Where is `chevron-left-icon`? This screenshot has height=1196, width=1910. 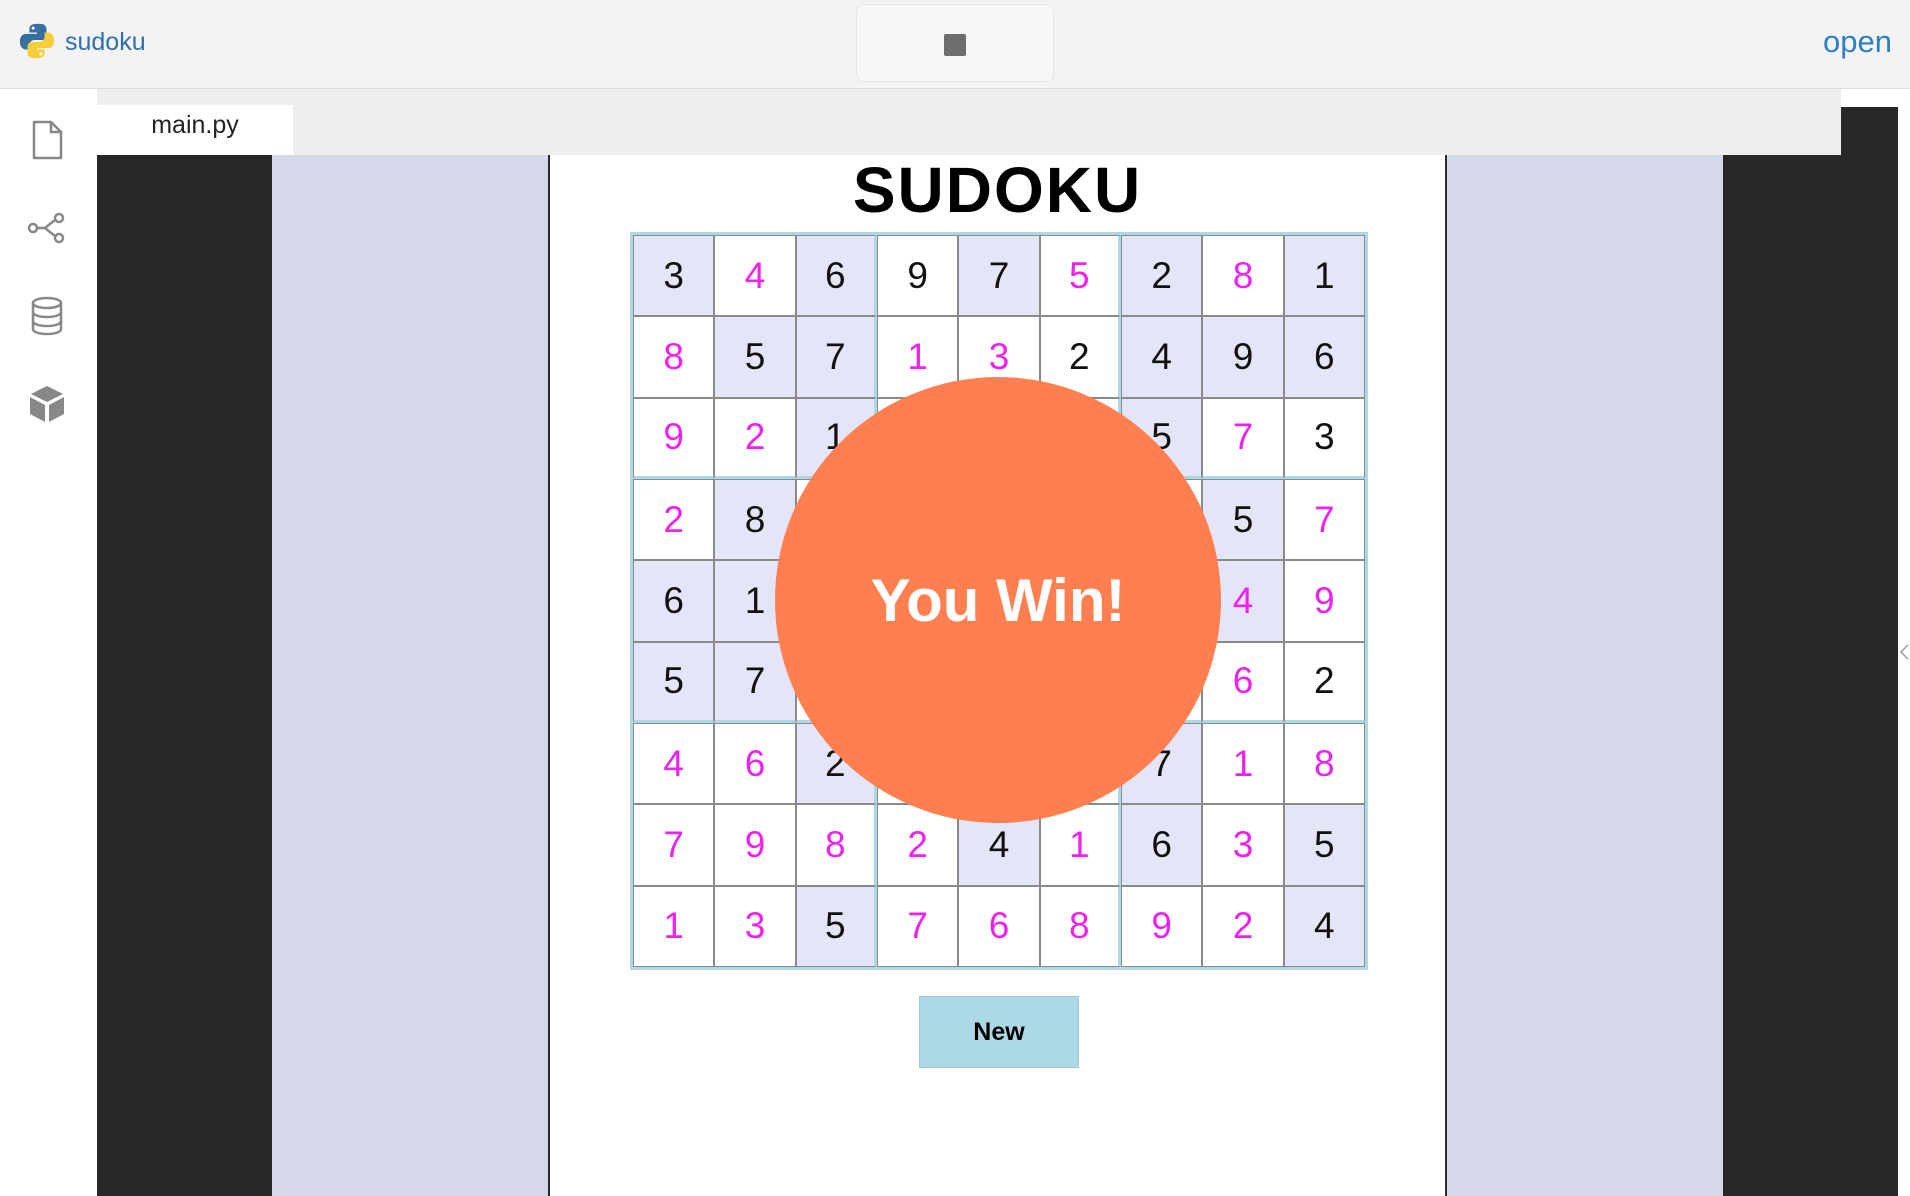
chevron-left-icon is located at coordinates (1904, 652).